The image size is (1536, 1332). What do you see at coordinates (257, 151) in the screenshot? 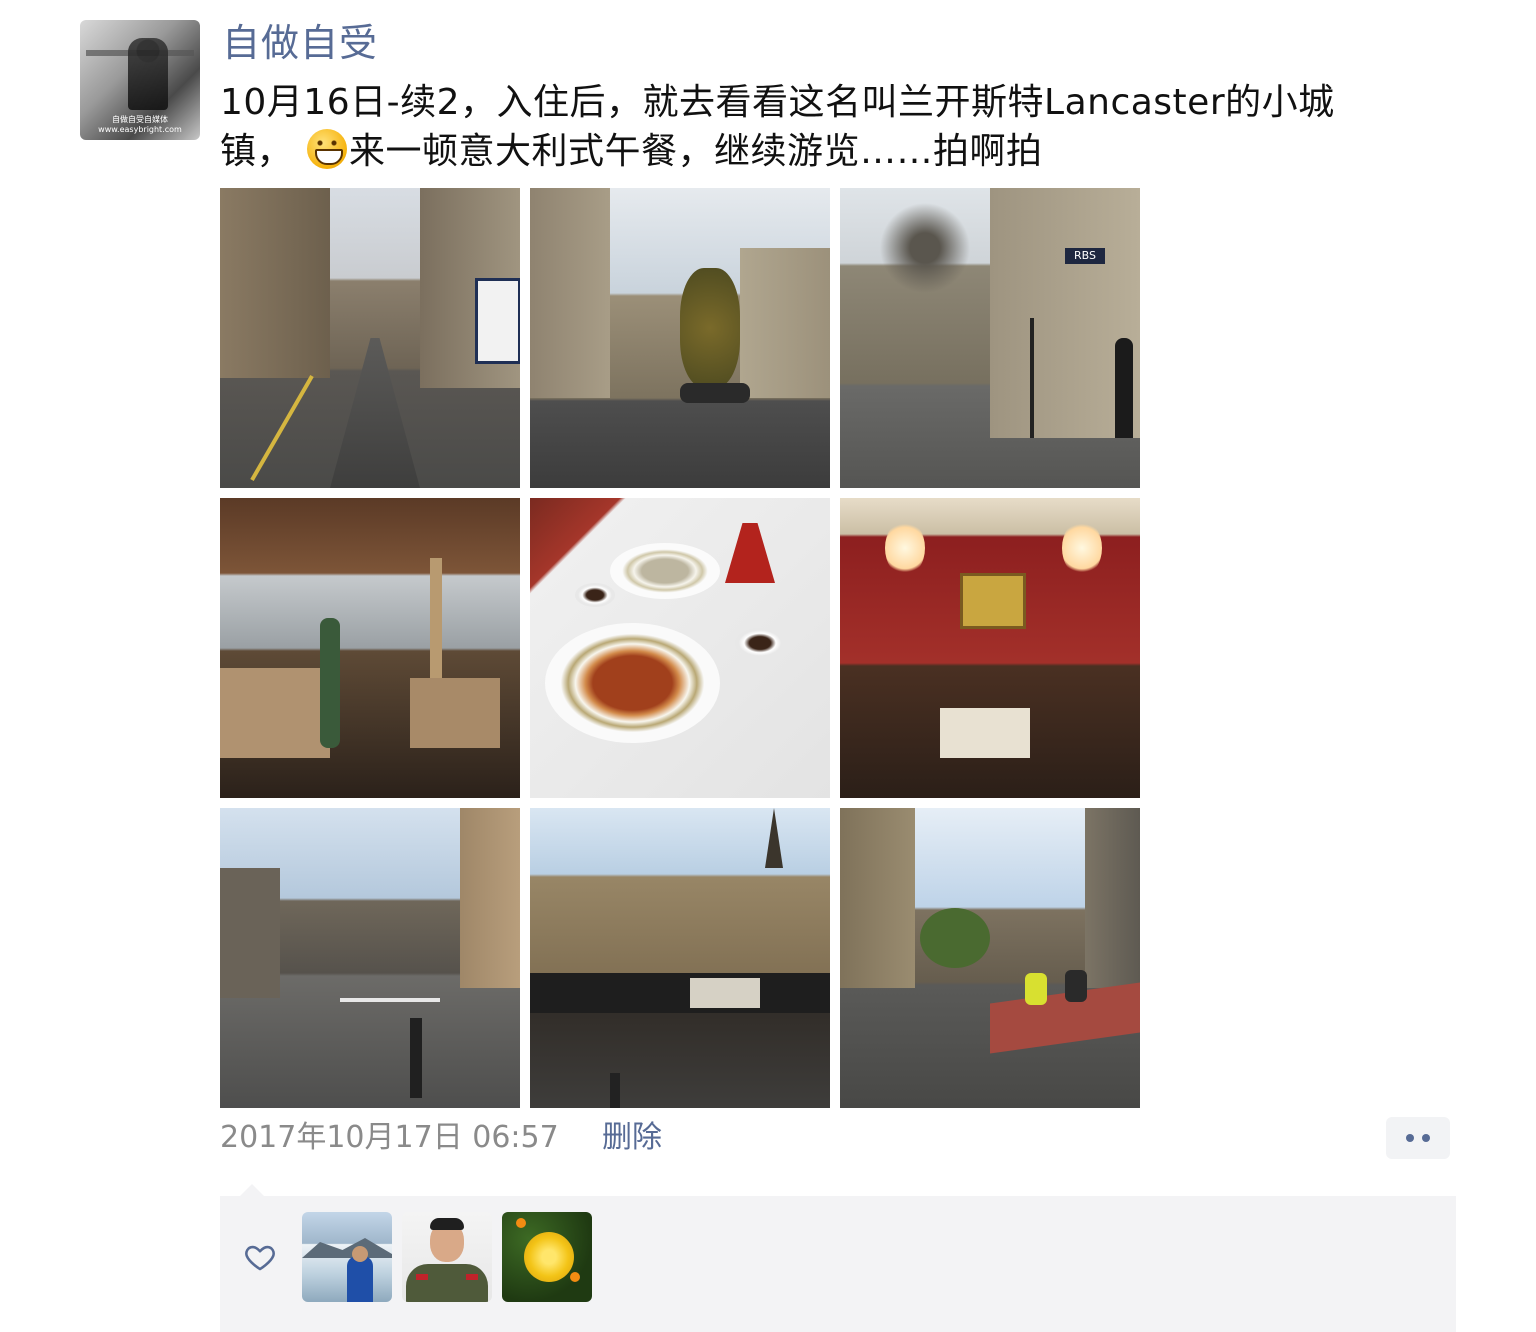
I see `post-text-line2-start: 镇，` at bounding box center [257, 151].